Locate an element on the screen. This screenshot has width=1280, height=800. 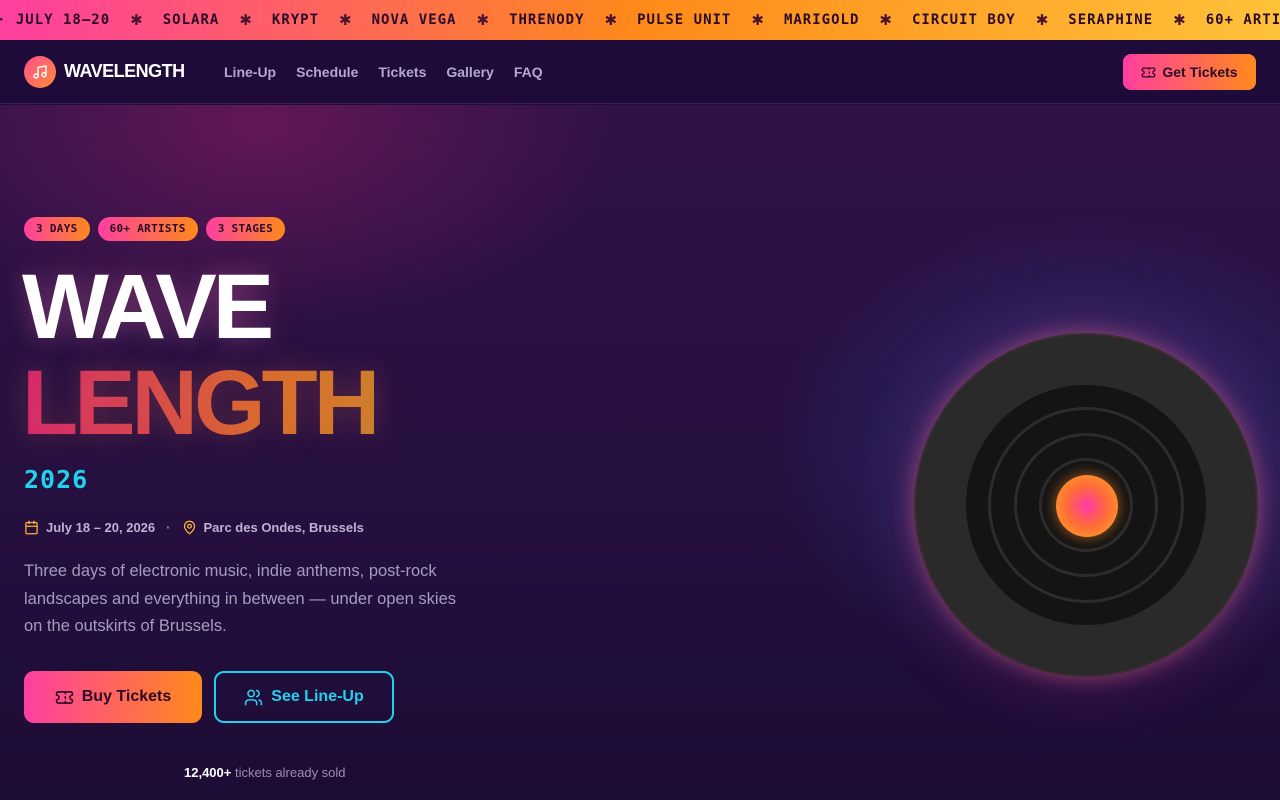
calendar-icon is located at coordinates (31, 527).